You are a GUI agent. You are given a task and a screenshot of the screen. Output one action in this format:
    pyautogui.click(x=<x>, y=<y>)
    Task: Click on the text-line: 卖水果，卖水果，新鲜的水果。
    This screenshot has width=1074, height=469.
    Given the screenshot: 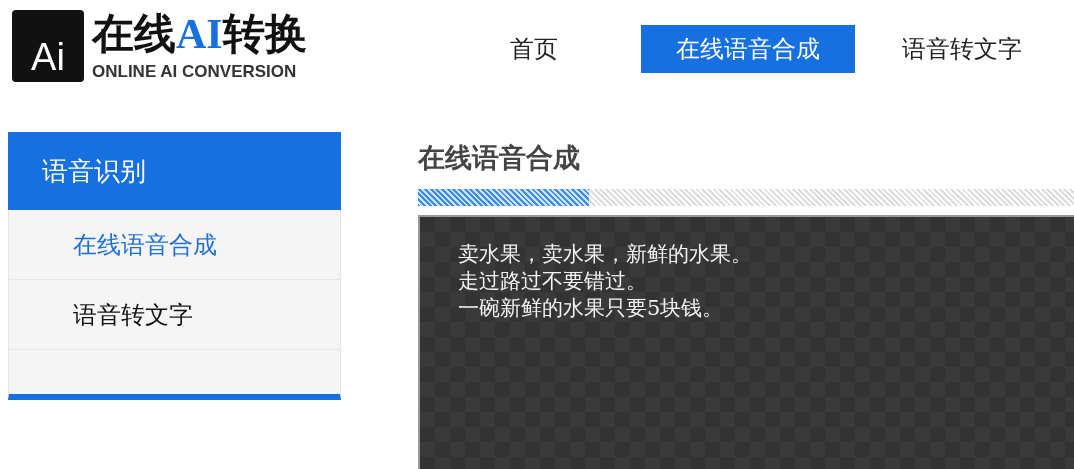 What is the action you would take?
    pyautogui.click(x=605, y=254)
    